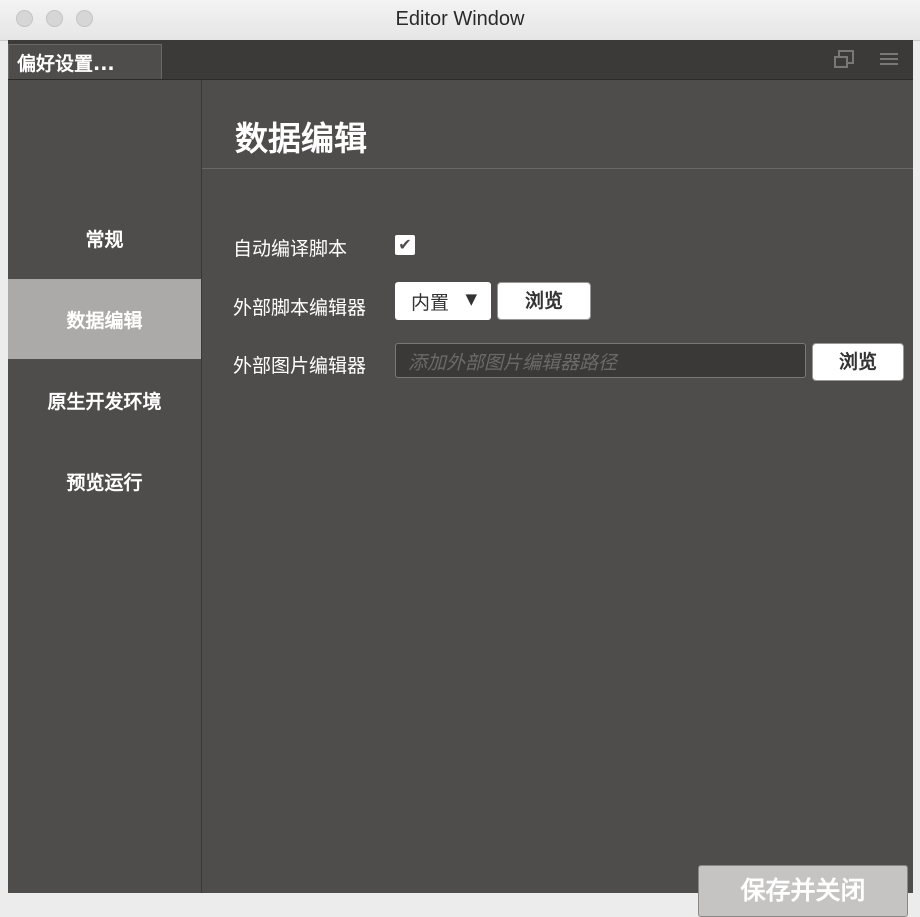 This screenshot has width=920, height=917. What do you see at coordinates (430, 303) in the screenshot?
I see `script-editor-selected: 内置` at bounding box center [430, 303].